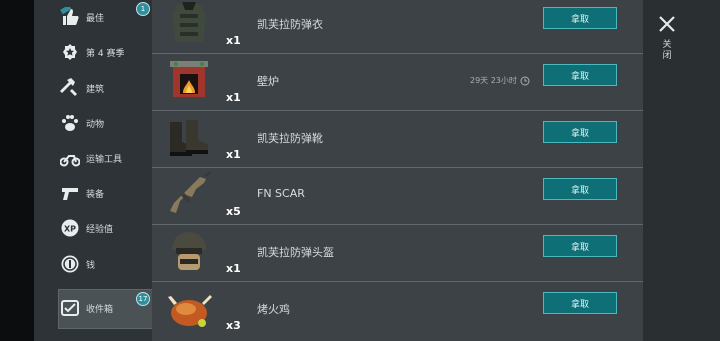 This screenshot has width=720, height=341. Describe the element at coordinates (397, 196) in the screenshot. I see `reward-row: x5 FN SCAR 拿取` at that location.